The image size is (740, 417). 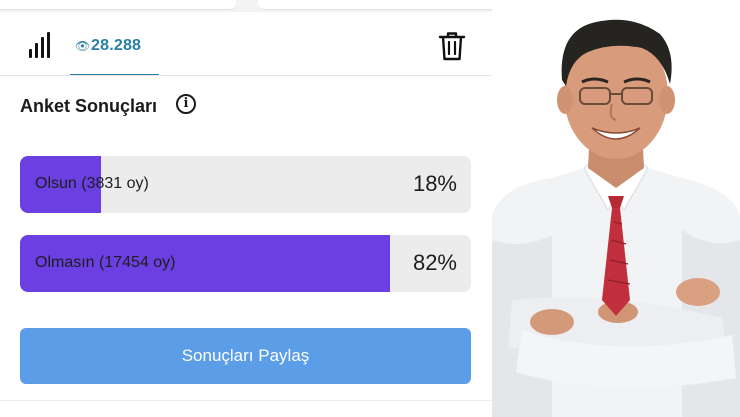 I want to click on poll-option-olsun: Olsun (3831 oy) 18%, so click(x=245, y=184).